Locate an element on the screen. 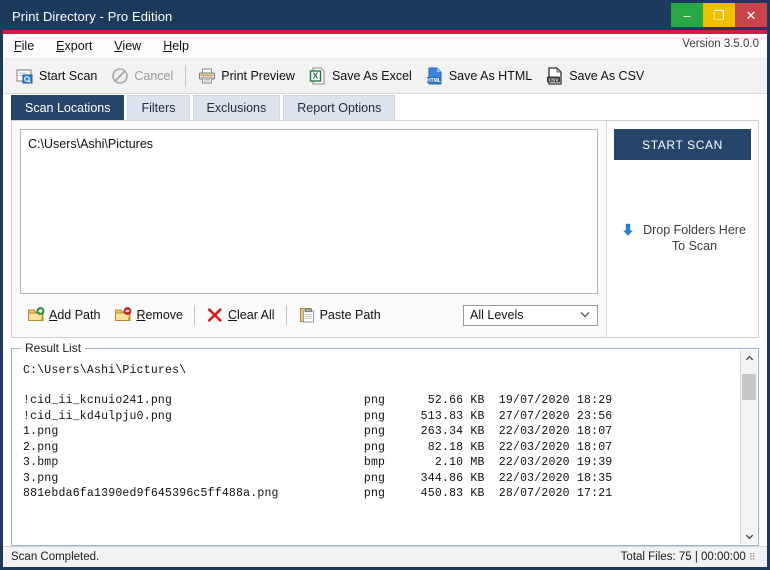  toolbar-print-preview-button: Print Preview is located at coordinates (246, 76).